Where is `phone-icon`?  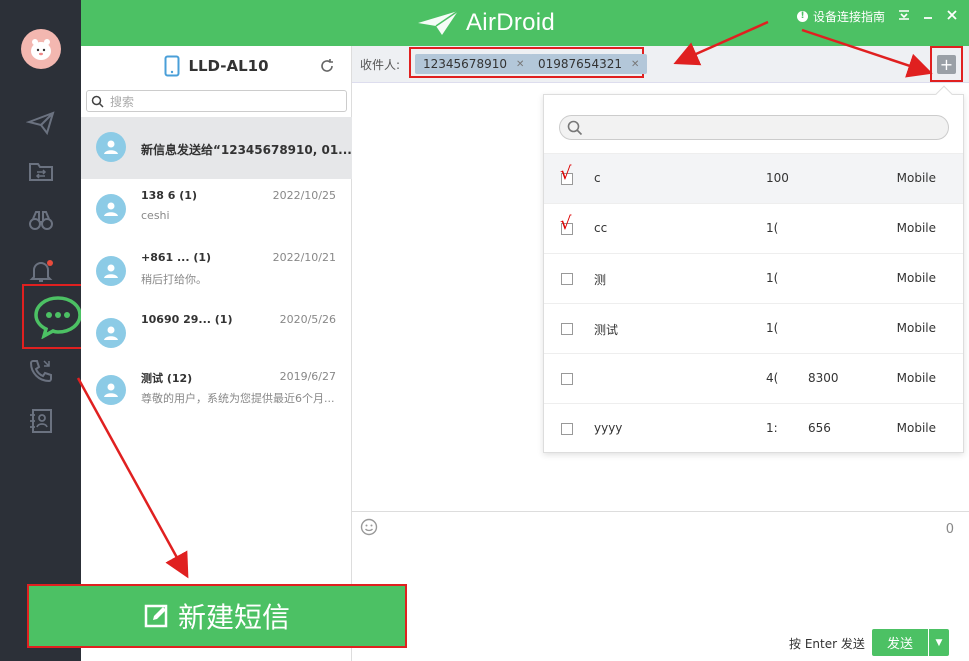 phone-icon is located at coordinates (172, 66).